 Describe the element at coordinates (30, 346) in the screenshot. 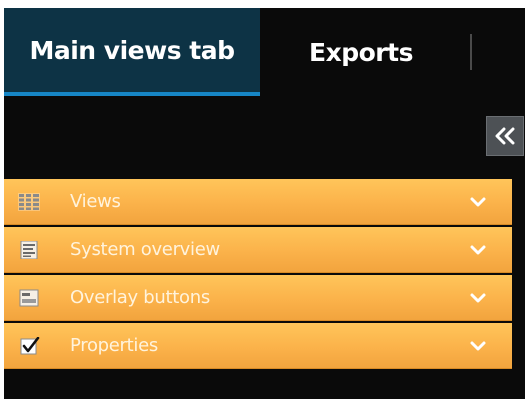

I see `checkbox-checked-icon` at that location.